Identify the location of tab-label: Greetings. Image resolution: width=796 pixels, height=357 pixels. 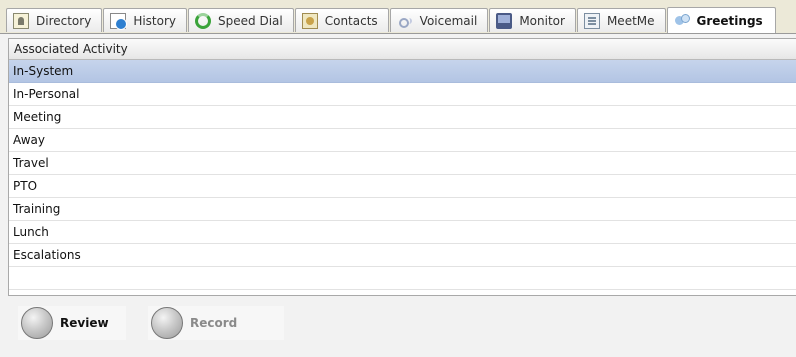
(729, 20).